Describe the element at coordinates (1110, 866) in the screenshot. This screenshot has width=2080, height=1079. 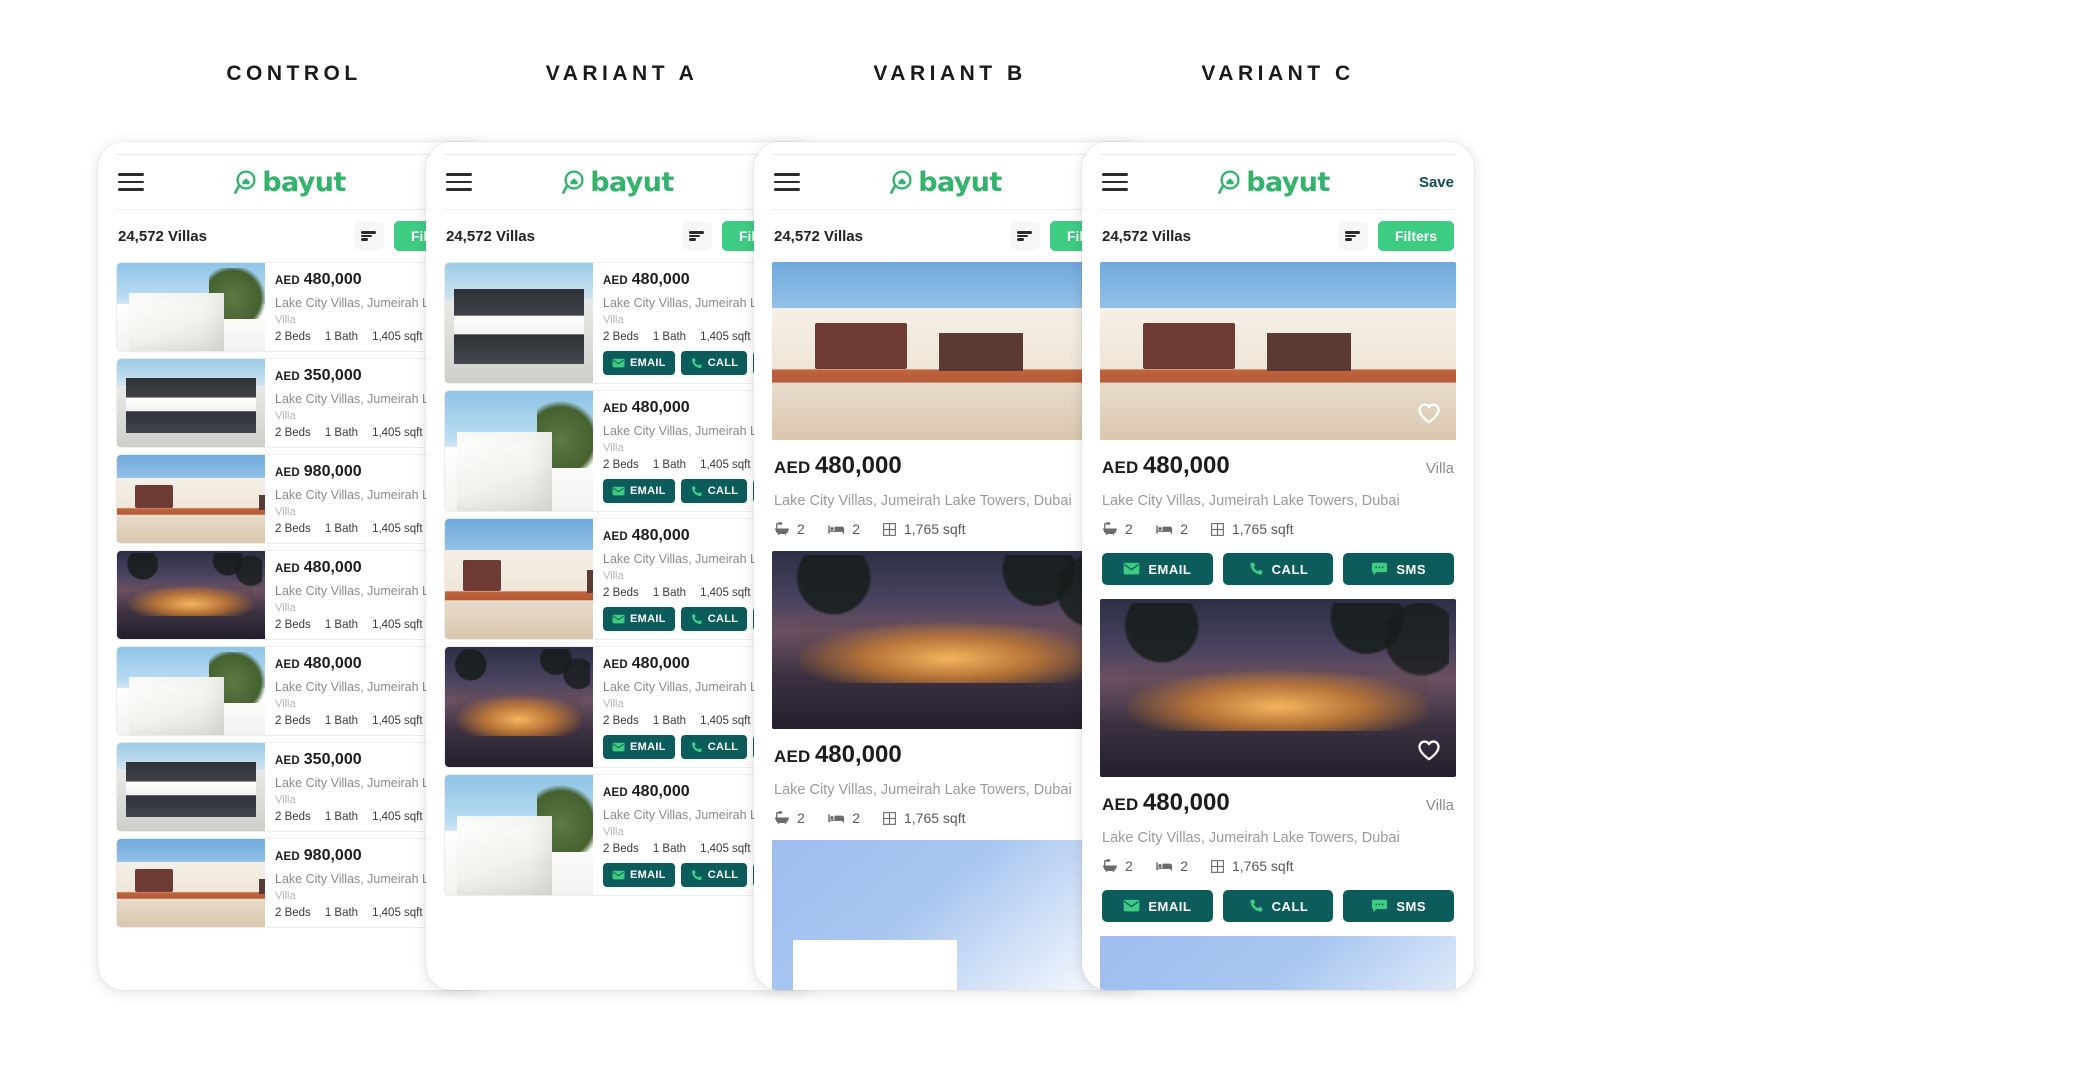
I see `bathtub-icon` at that location.